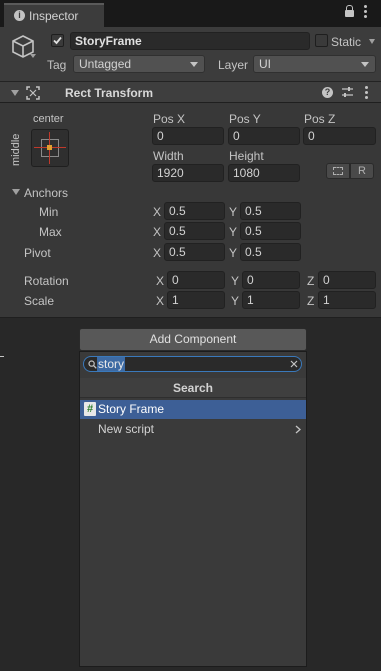  I want to click on component-search-input: story, so click(192, 364).